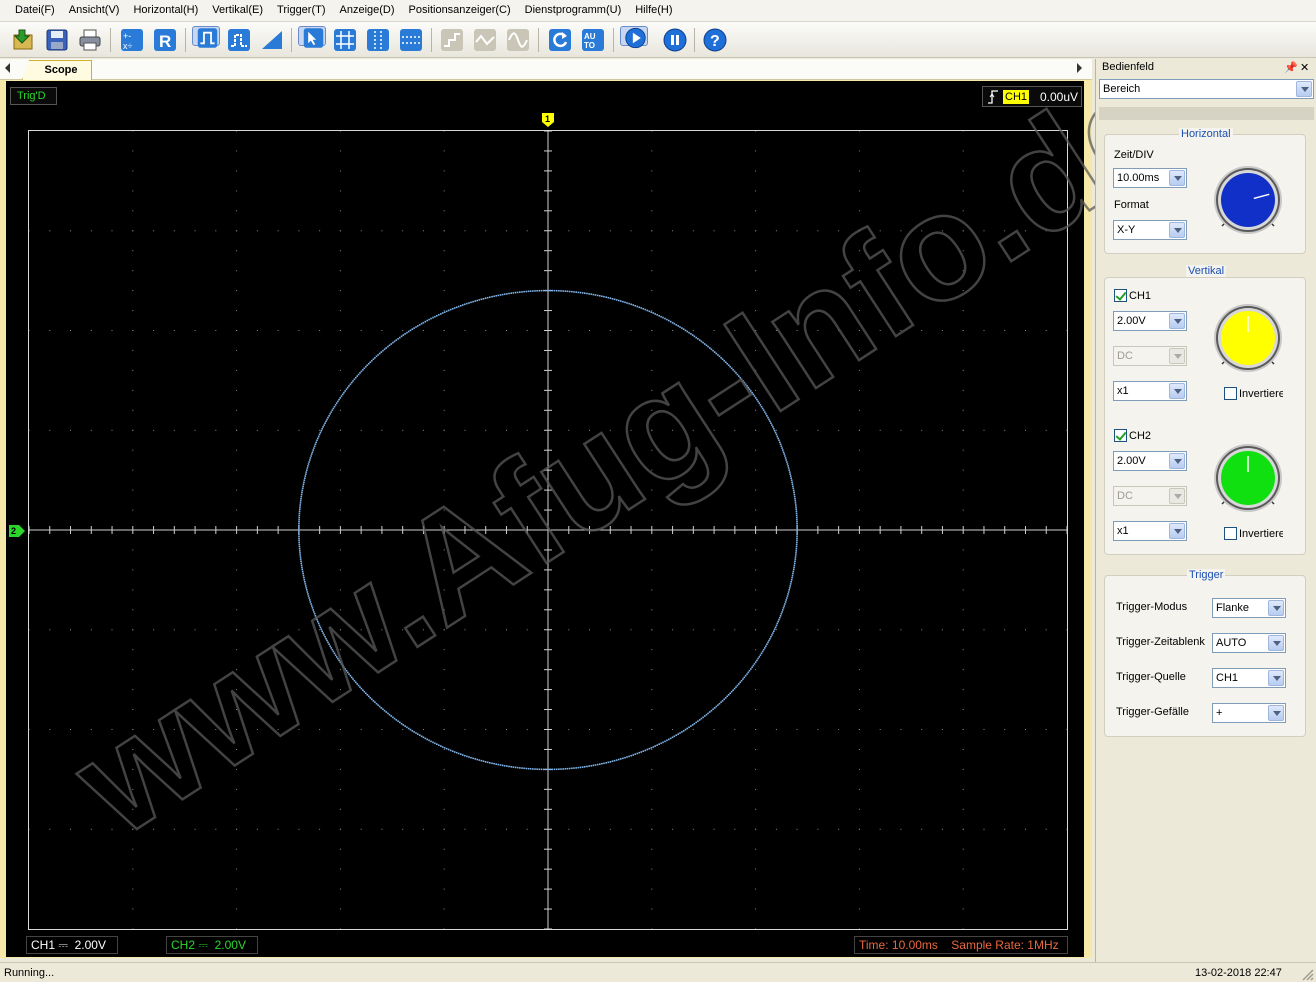 The image size is (1316, 982). What do you see at coordinates (1248, 478) in the screenshot?
I see `ch2-volt-knob` at bounding box center [1248, 478].